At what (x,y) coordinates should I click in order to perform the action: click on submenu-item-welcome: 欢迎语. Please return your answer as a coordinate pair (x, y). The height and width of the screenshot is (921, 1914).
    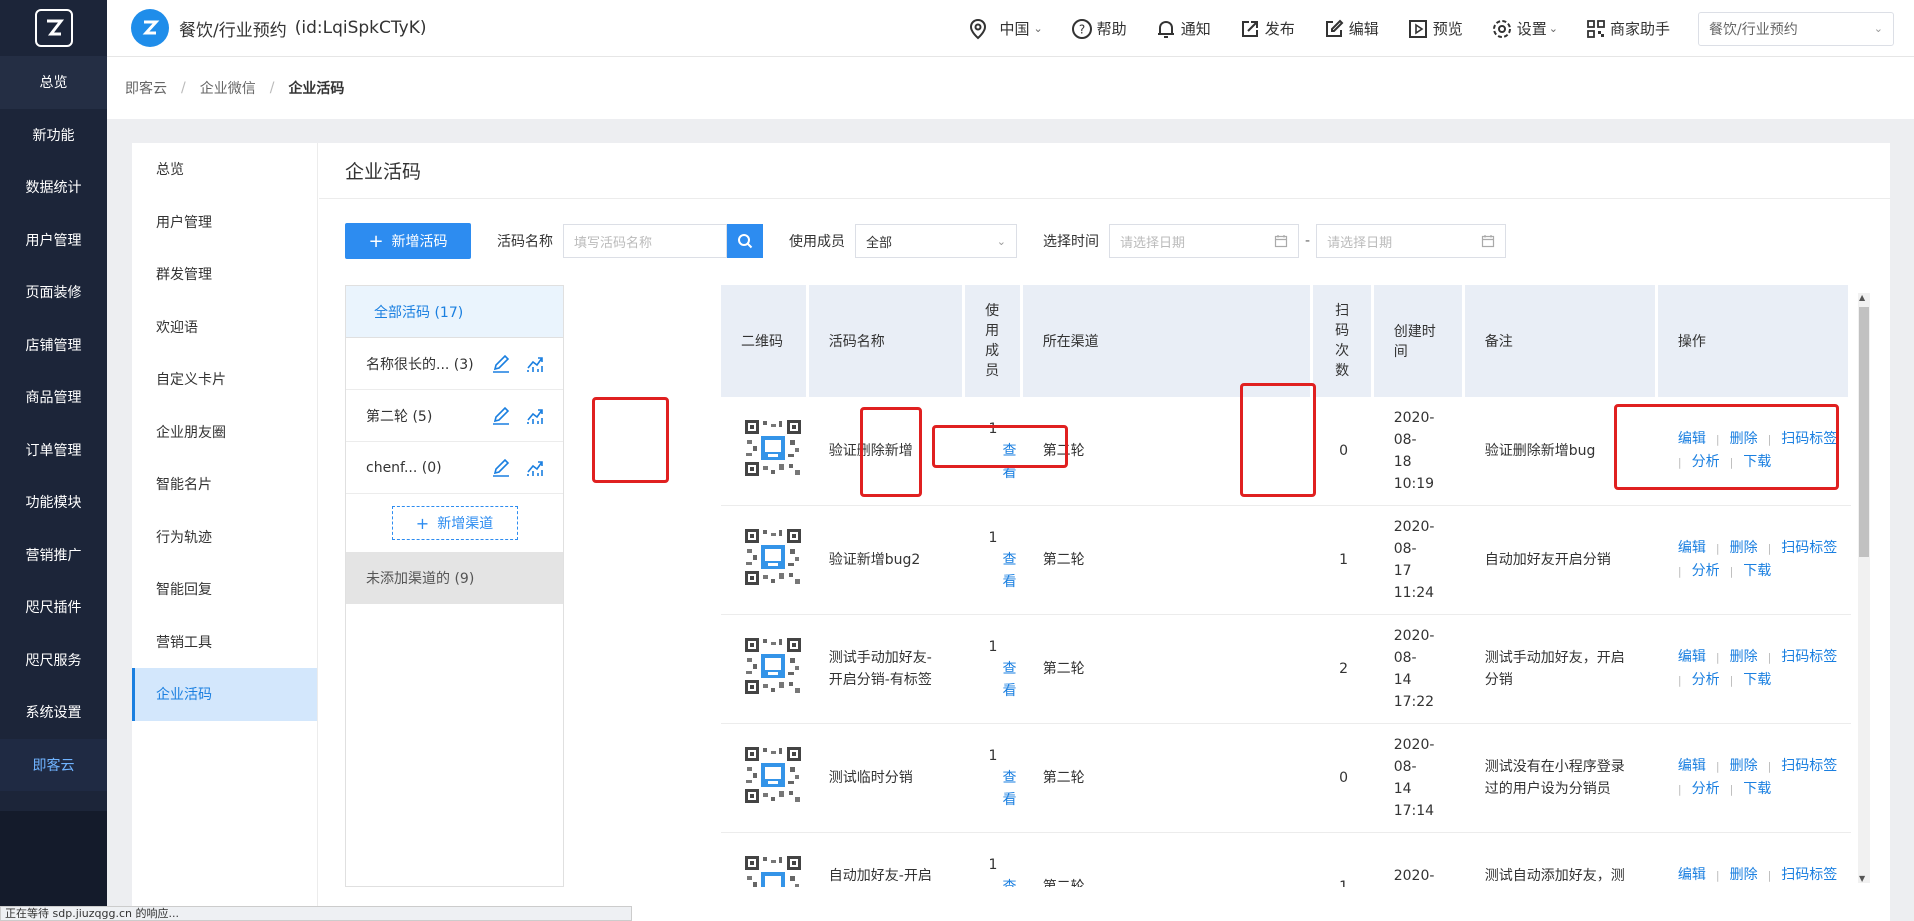
    Looking at the image, I should click on (224, 327).